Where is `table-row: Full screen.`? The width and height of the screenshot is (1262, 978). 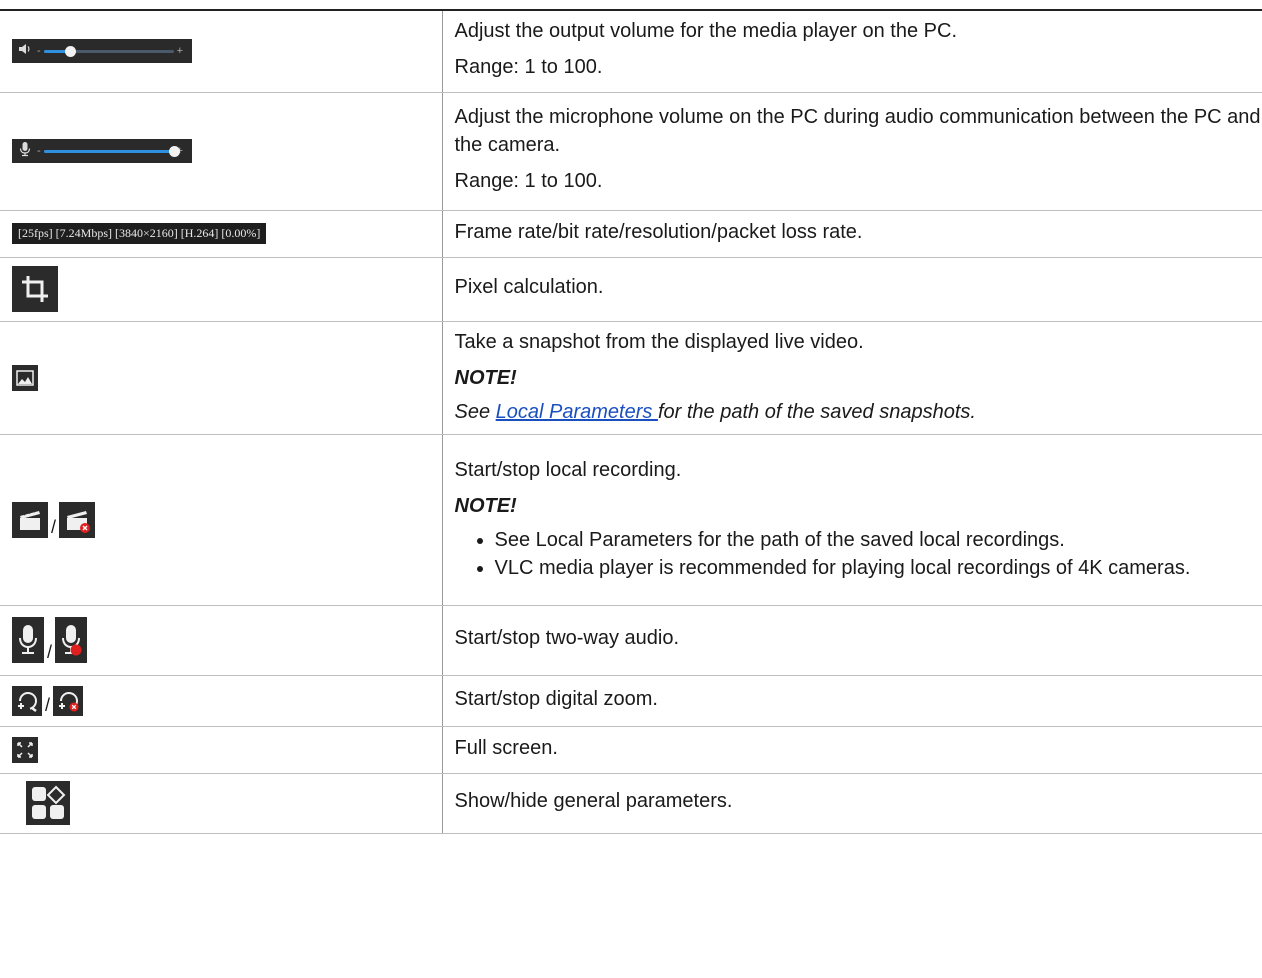
table-row: Full screen. is located at coordinates (631, 750).